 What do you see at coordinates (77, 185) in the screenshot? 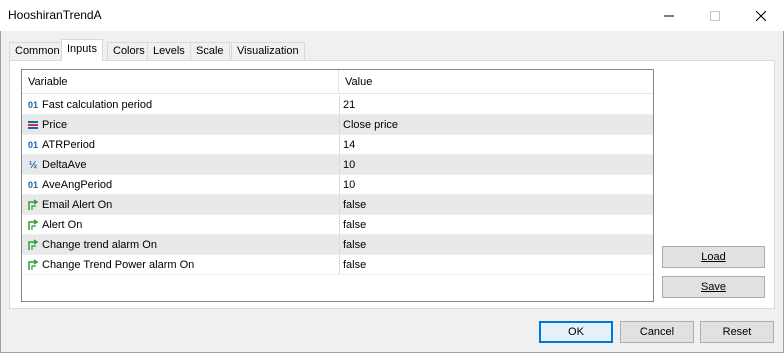
I see `row-name: AveAngPeriod` at bounding box center [77, 185].